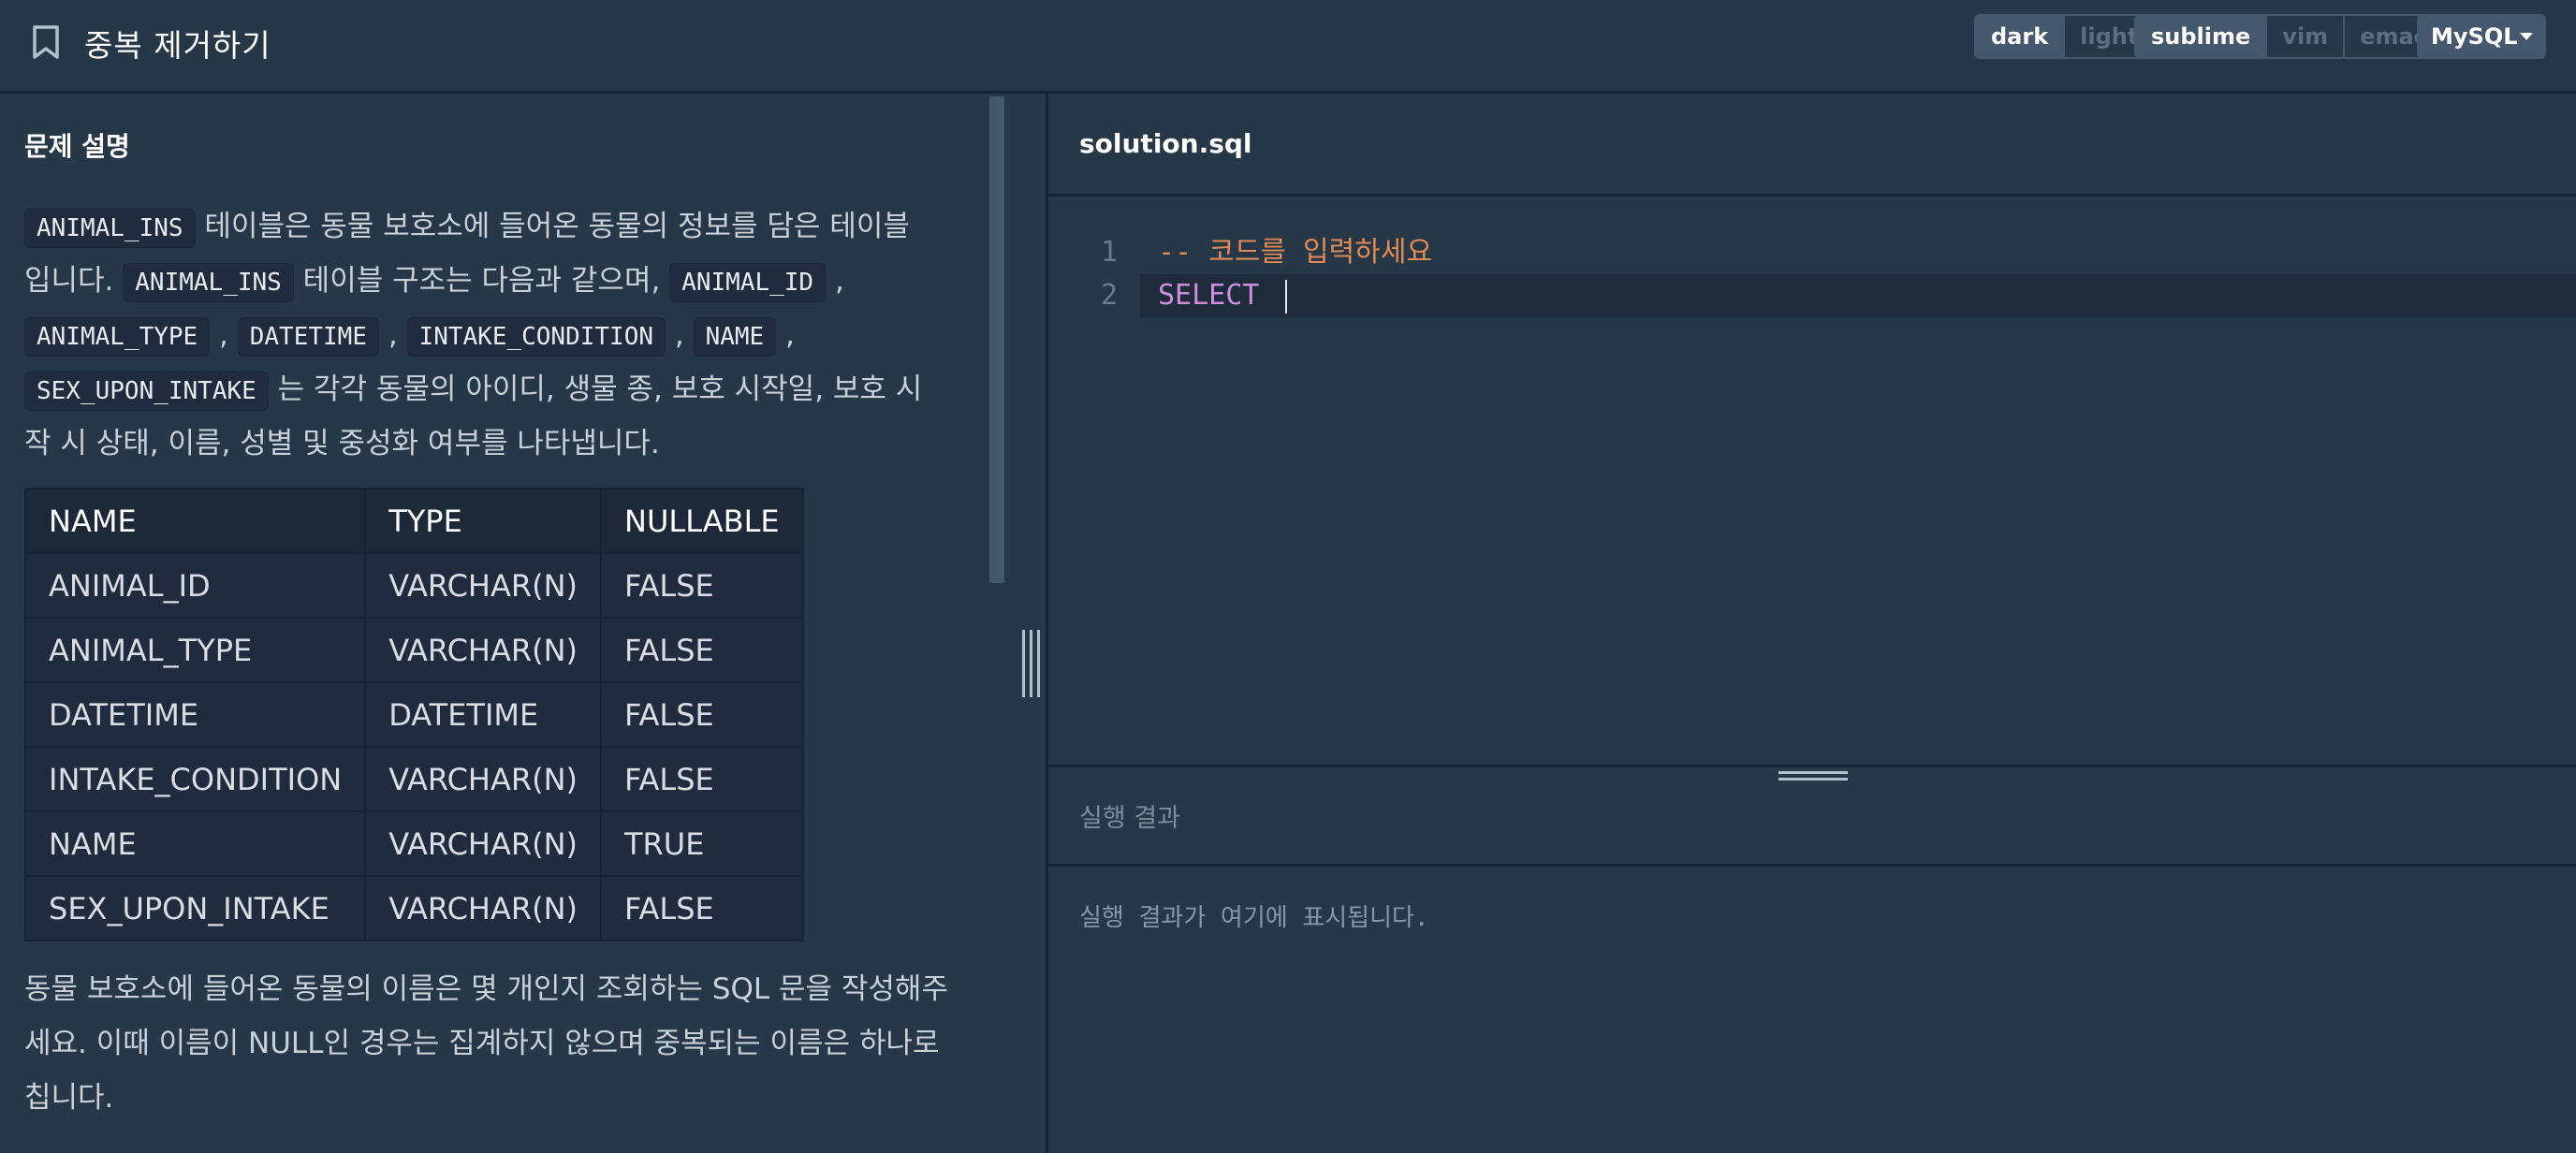 The height and width of the screenshot is (1153, 2576). What do you see at coordinates (177, 45) in the screenshot?
I see `page-title: 중복 제거하기` at bounding box center [177, 45].